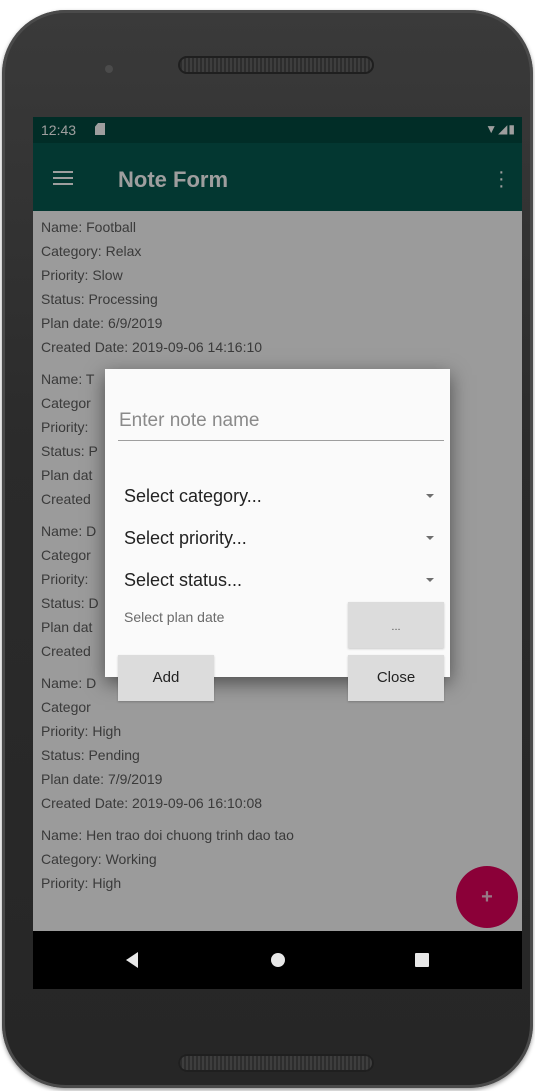 The width and height of the screenshot is (535, 1091). Describe the element at coordinates (276, 65) in the screenshot. I see `earpiece-speaker` at that location.